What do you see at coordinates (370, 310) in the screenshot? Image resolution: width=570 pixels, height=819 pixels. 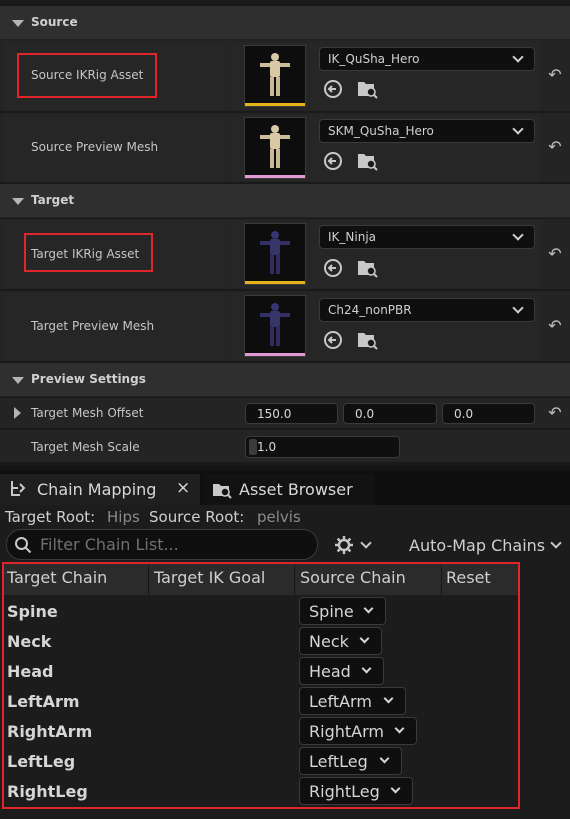 I see `target-mesh-value: Ch24_nonPBR` at bounding box center [370, 310].